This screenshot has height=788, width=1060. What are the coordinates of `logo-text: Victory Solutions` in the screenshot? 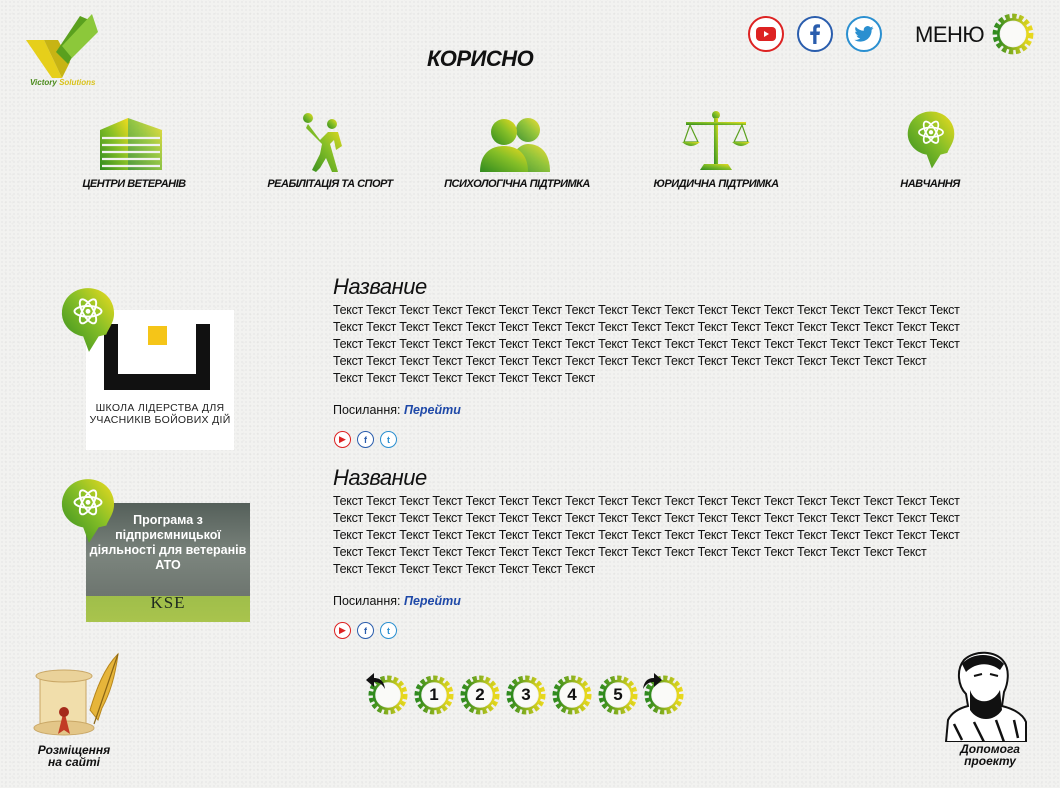 It's located at (63, 82).